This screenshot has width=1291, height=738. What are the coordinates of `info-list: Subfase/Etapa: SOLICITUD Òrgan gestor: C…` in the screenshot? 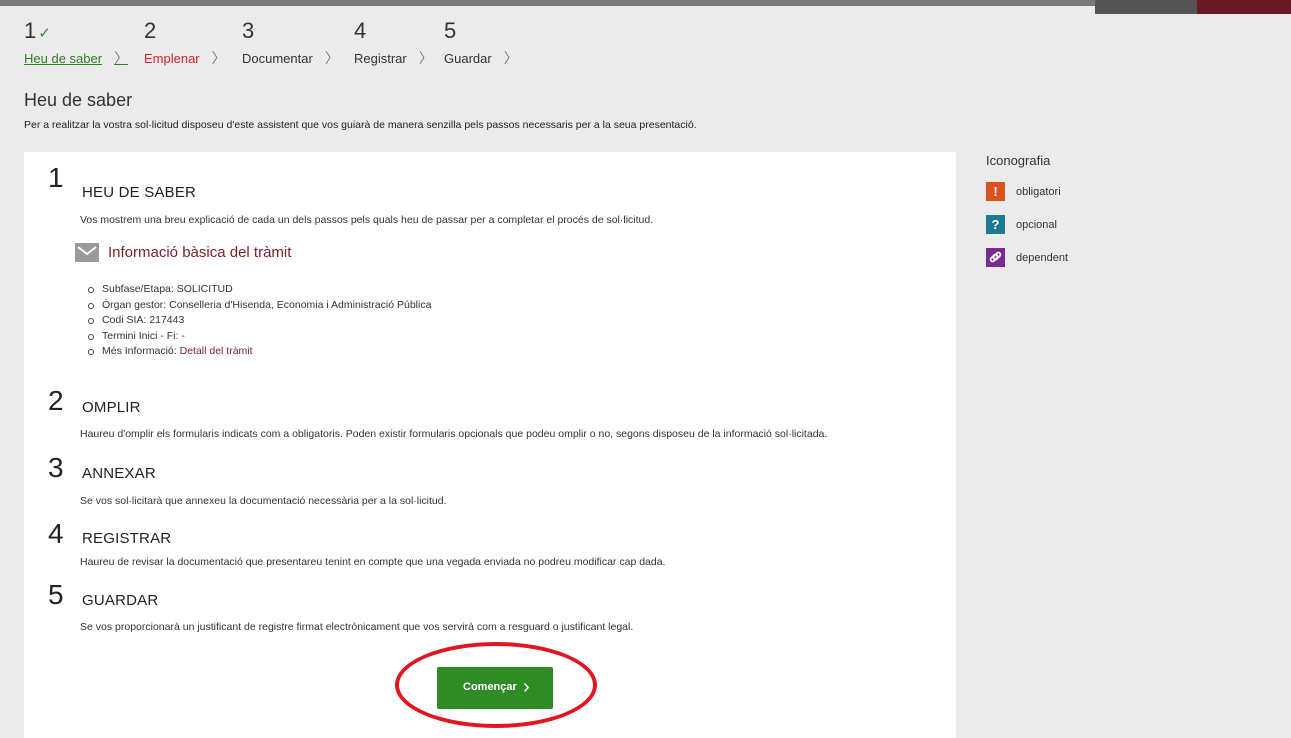 It's located at (258, 321).